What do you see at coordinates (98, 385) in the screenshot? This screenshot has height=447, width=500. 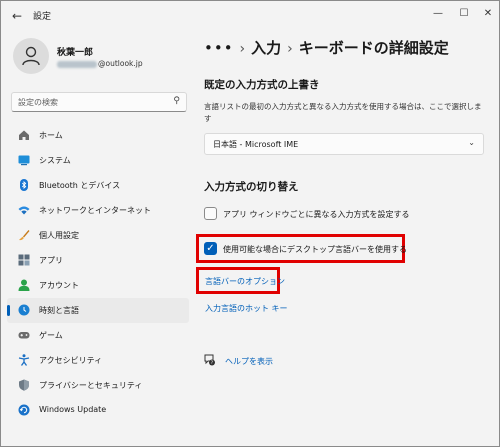 I see `sidebar-item-privacy: プライバシーとセキュリティ` at bounding box center [98, 385].